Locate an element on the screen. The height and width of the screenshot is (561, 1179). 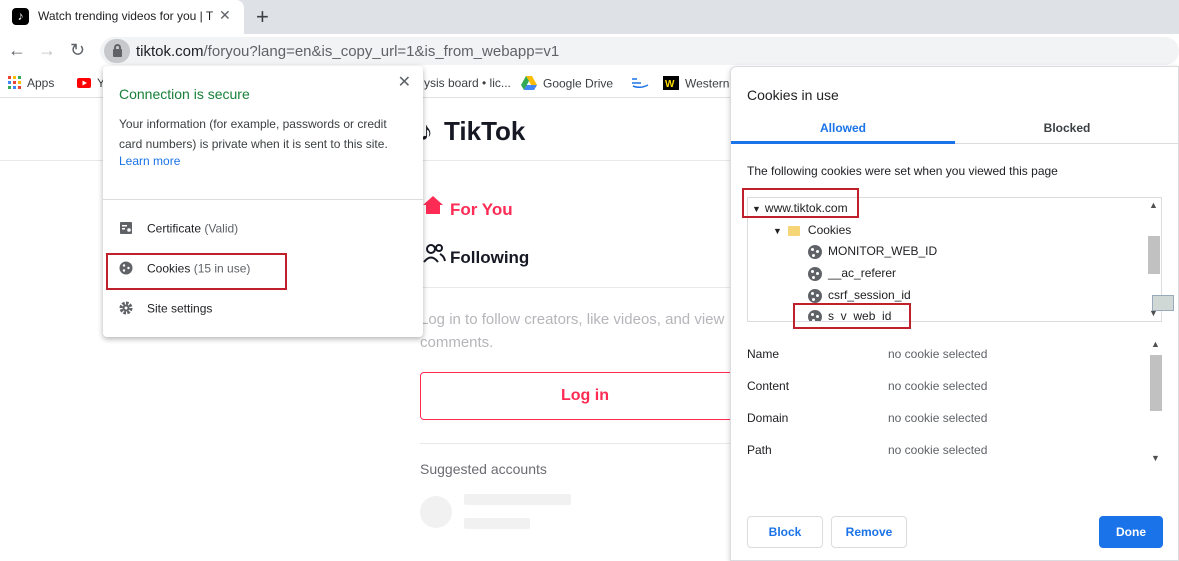
svg-text: W is located at coordinates (670, 84).